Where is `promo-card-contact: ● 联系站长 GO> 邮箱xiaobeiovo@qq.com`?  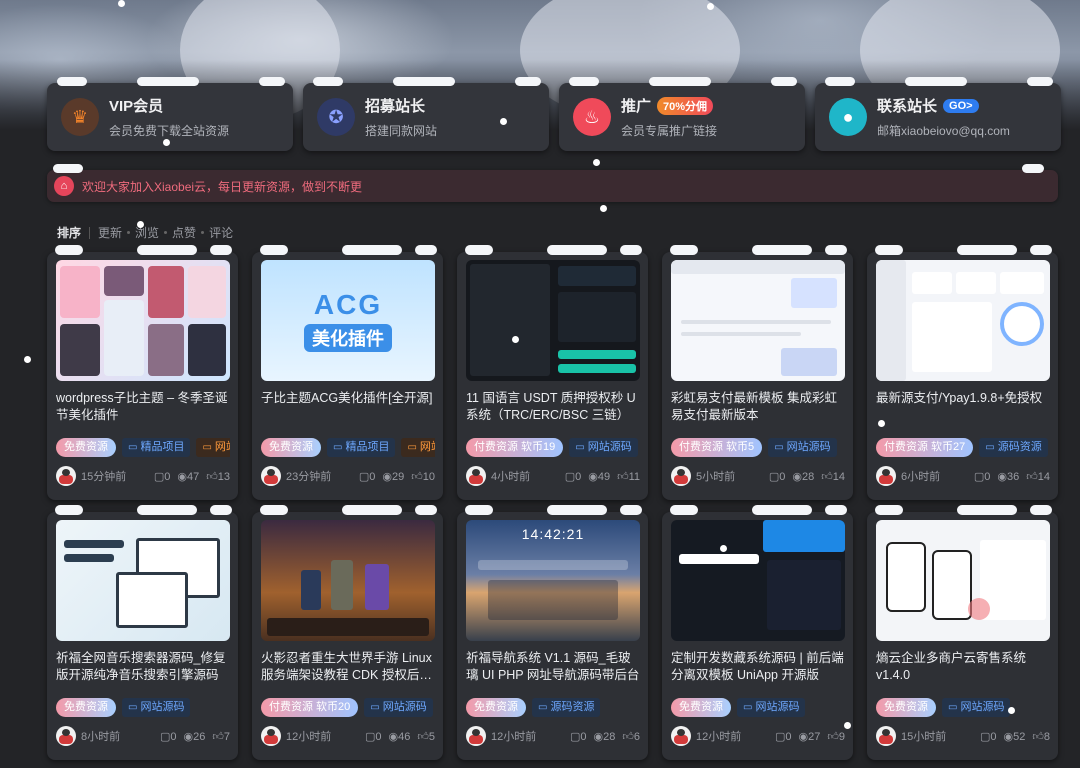
promo-card-contact: ● 联系站长 GO> 邮箱xiaobeiovo@qq.com is located at coordinates (938, 114).